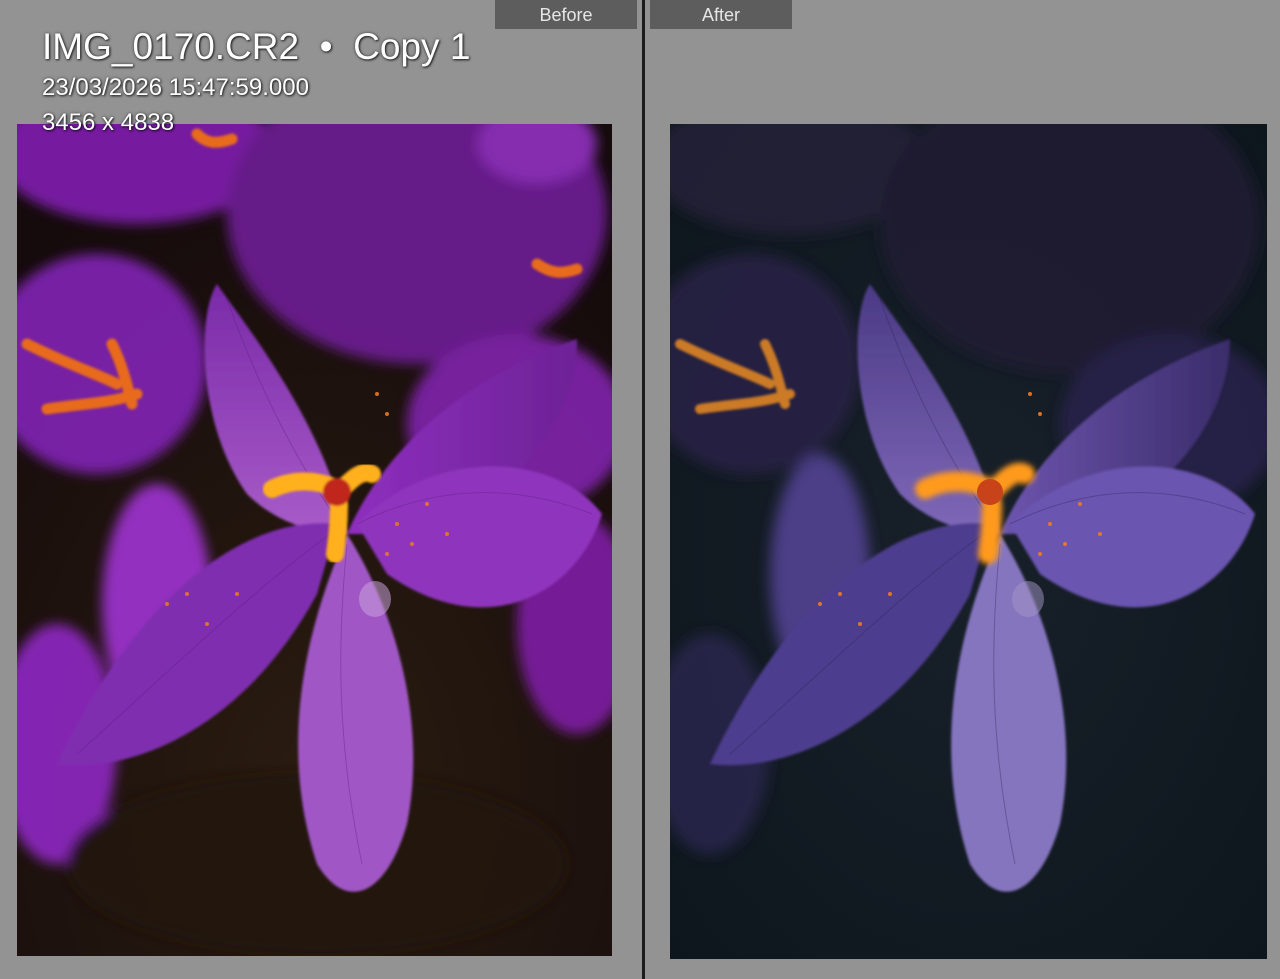  What do you see at coordinates (108, 122) in the screenshot?
I see `image-dimensions: 3456 x 4838` at bounding box center [108, 122].